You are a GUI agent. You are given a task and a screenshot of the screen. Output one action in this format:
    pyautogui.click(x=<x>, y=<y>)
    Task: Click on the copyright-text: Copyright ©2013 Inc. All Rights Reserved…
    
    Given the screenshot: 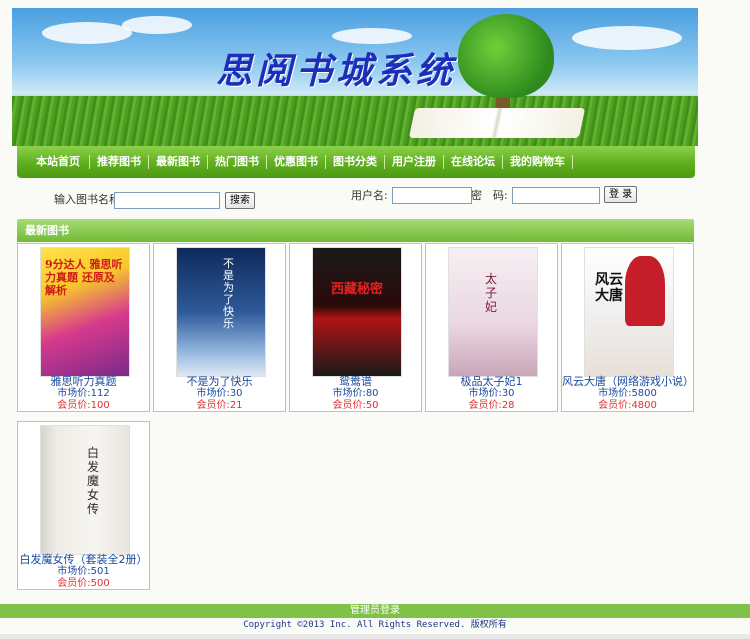 What is the action you would take?
    pyautogui.click(x=375, y=625)
    